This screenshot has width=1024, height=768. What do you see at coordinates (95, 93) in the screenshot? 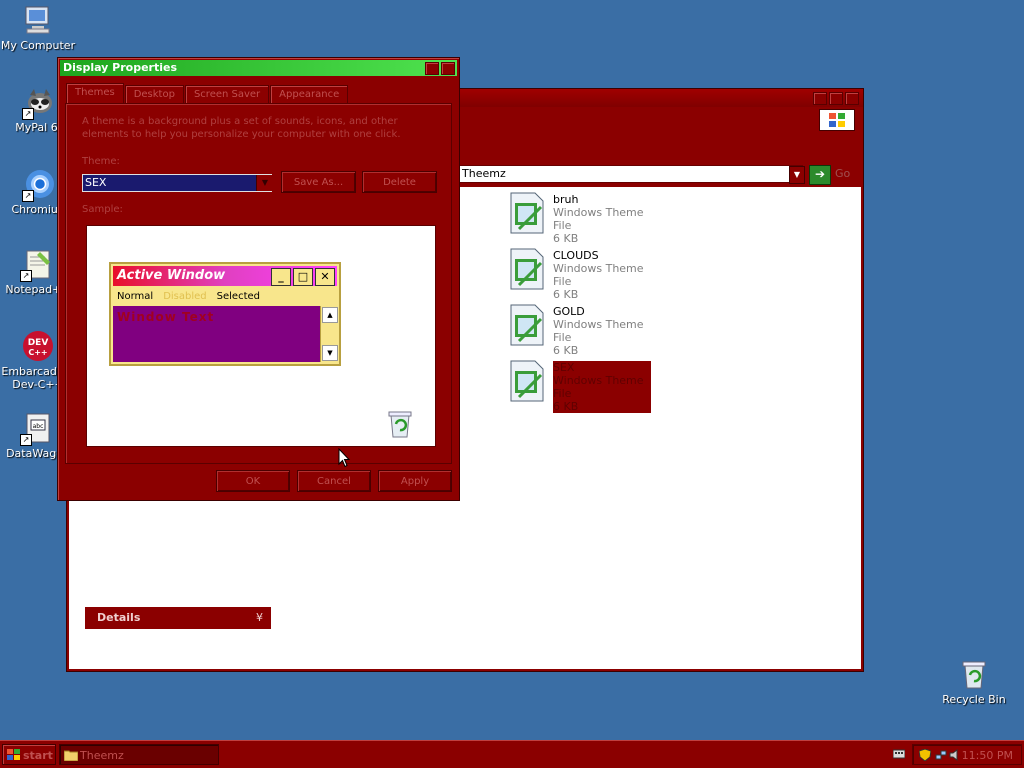
I see `tab-themes: Themes` at bounding box center [95, 93].